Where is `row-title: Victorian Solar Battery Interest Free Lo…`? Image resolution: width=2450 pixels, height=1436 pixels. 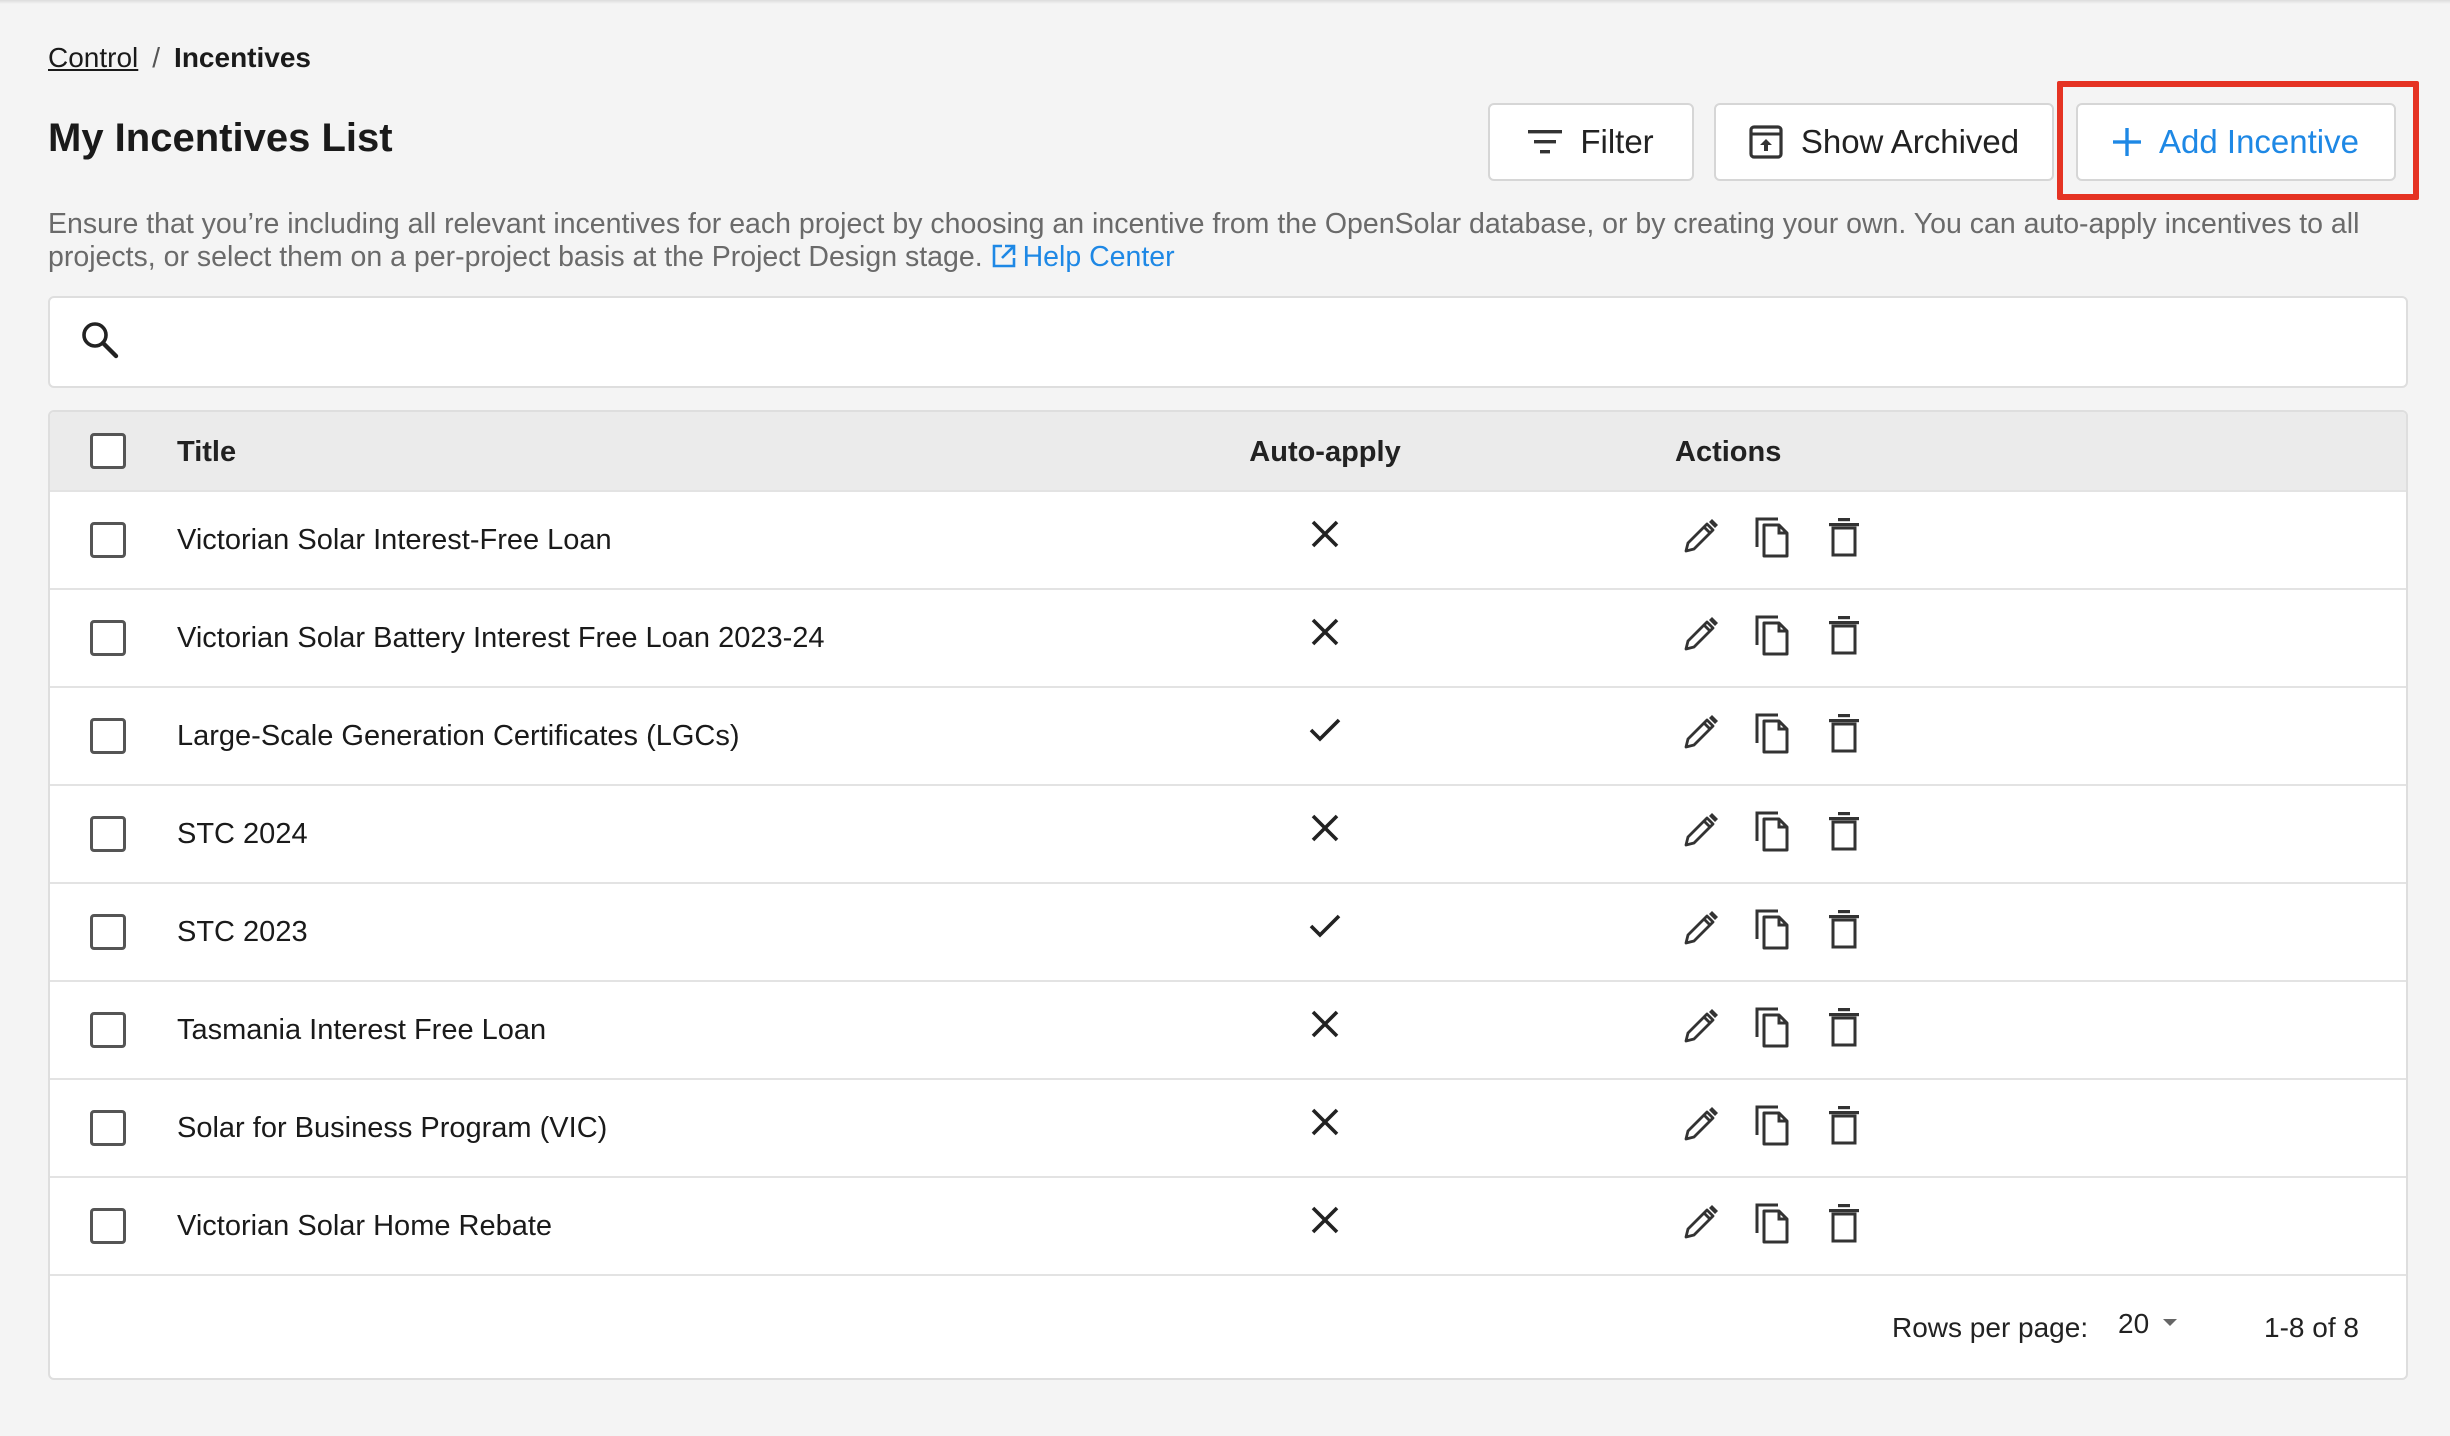
row-title: Victorian Solar Battery Interest Free Lo… is located at coordinates (501, 638).